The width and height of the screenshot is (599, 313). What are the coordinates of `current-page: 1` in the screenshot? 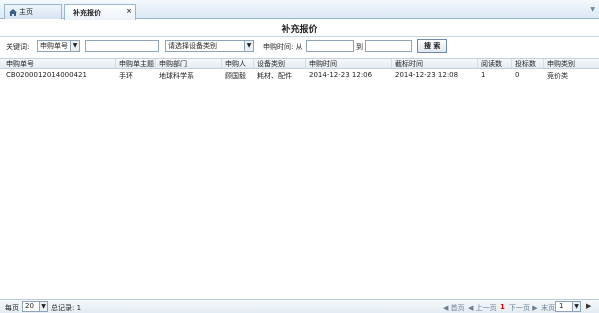 It's located at (502, 307).